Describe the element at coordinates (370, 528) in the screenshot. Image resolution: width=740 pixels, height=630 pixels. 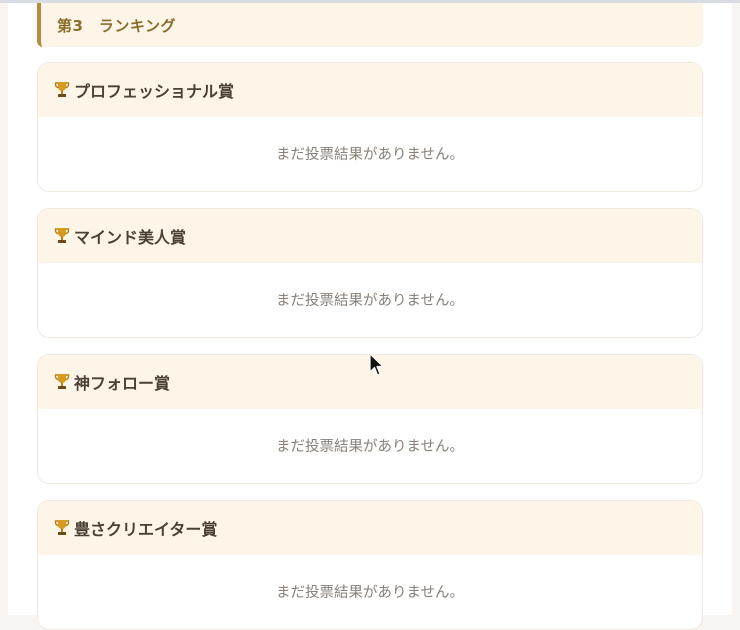
I see `award-card-header: 豊さクリエイター賞` at that location.